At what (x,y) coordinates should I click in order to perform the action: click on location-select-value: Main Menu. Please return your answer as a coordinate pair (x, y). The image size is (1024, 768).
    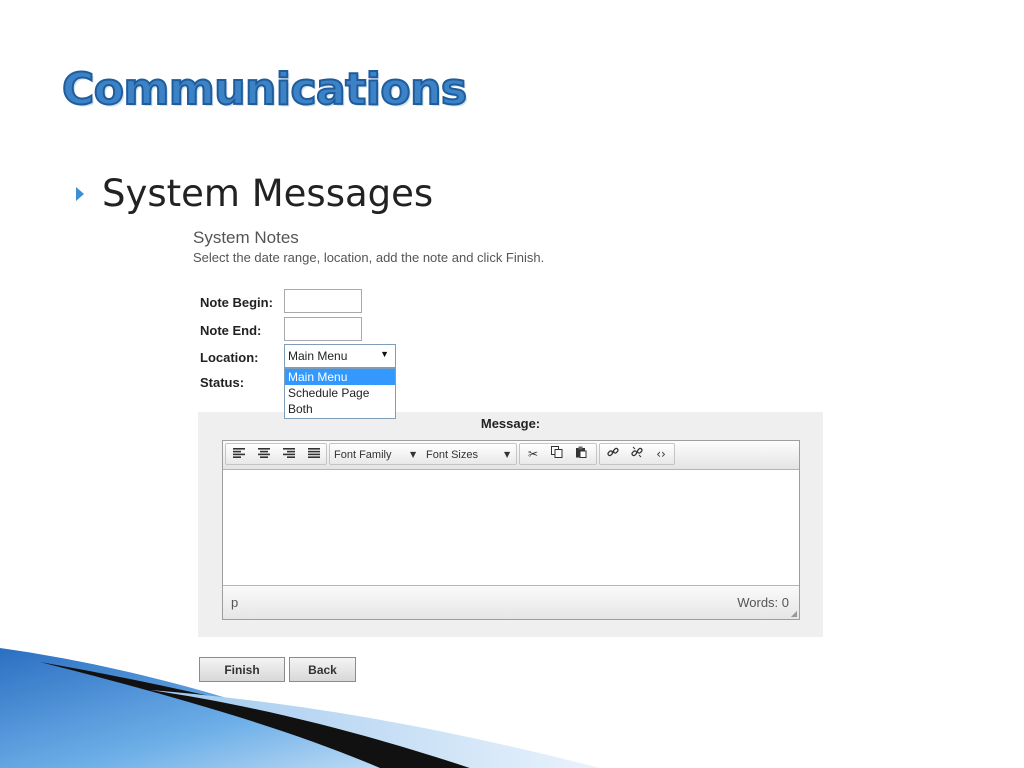
    Looking at the image, I should click on (318, 356).